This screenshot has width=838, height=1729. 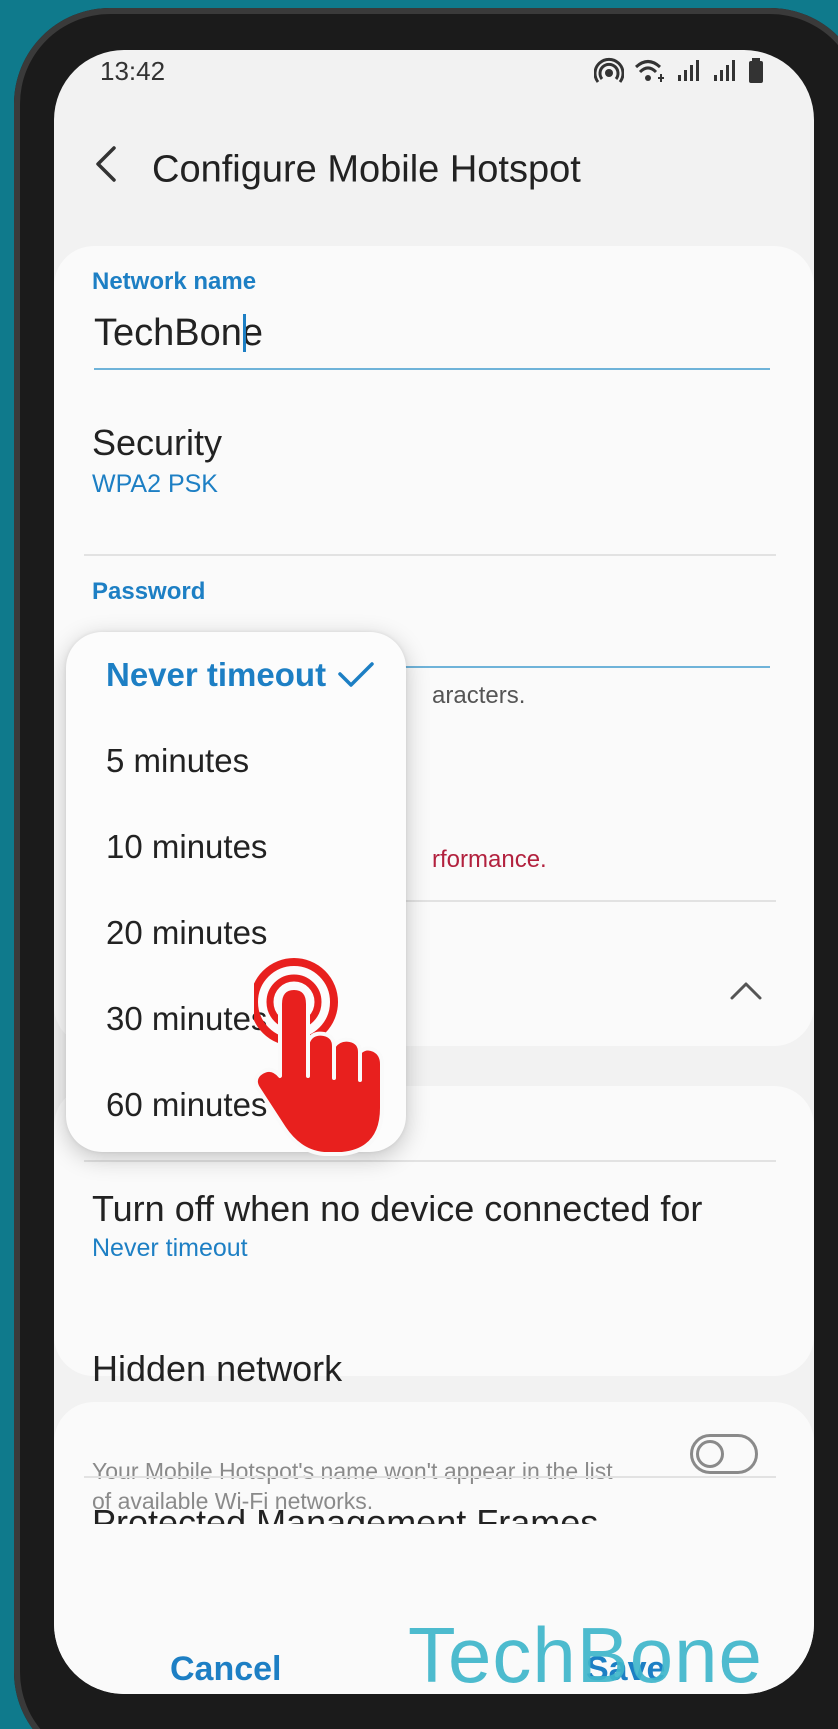 I want to click on check-icon, so click(x=356, y=675).